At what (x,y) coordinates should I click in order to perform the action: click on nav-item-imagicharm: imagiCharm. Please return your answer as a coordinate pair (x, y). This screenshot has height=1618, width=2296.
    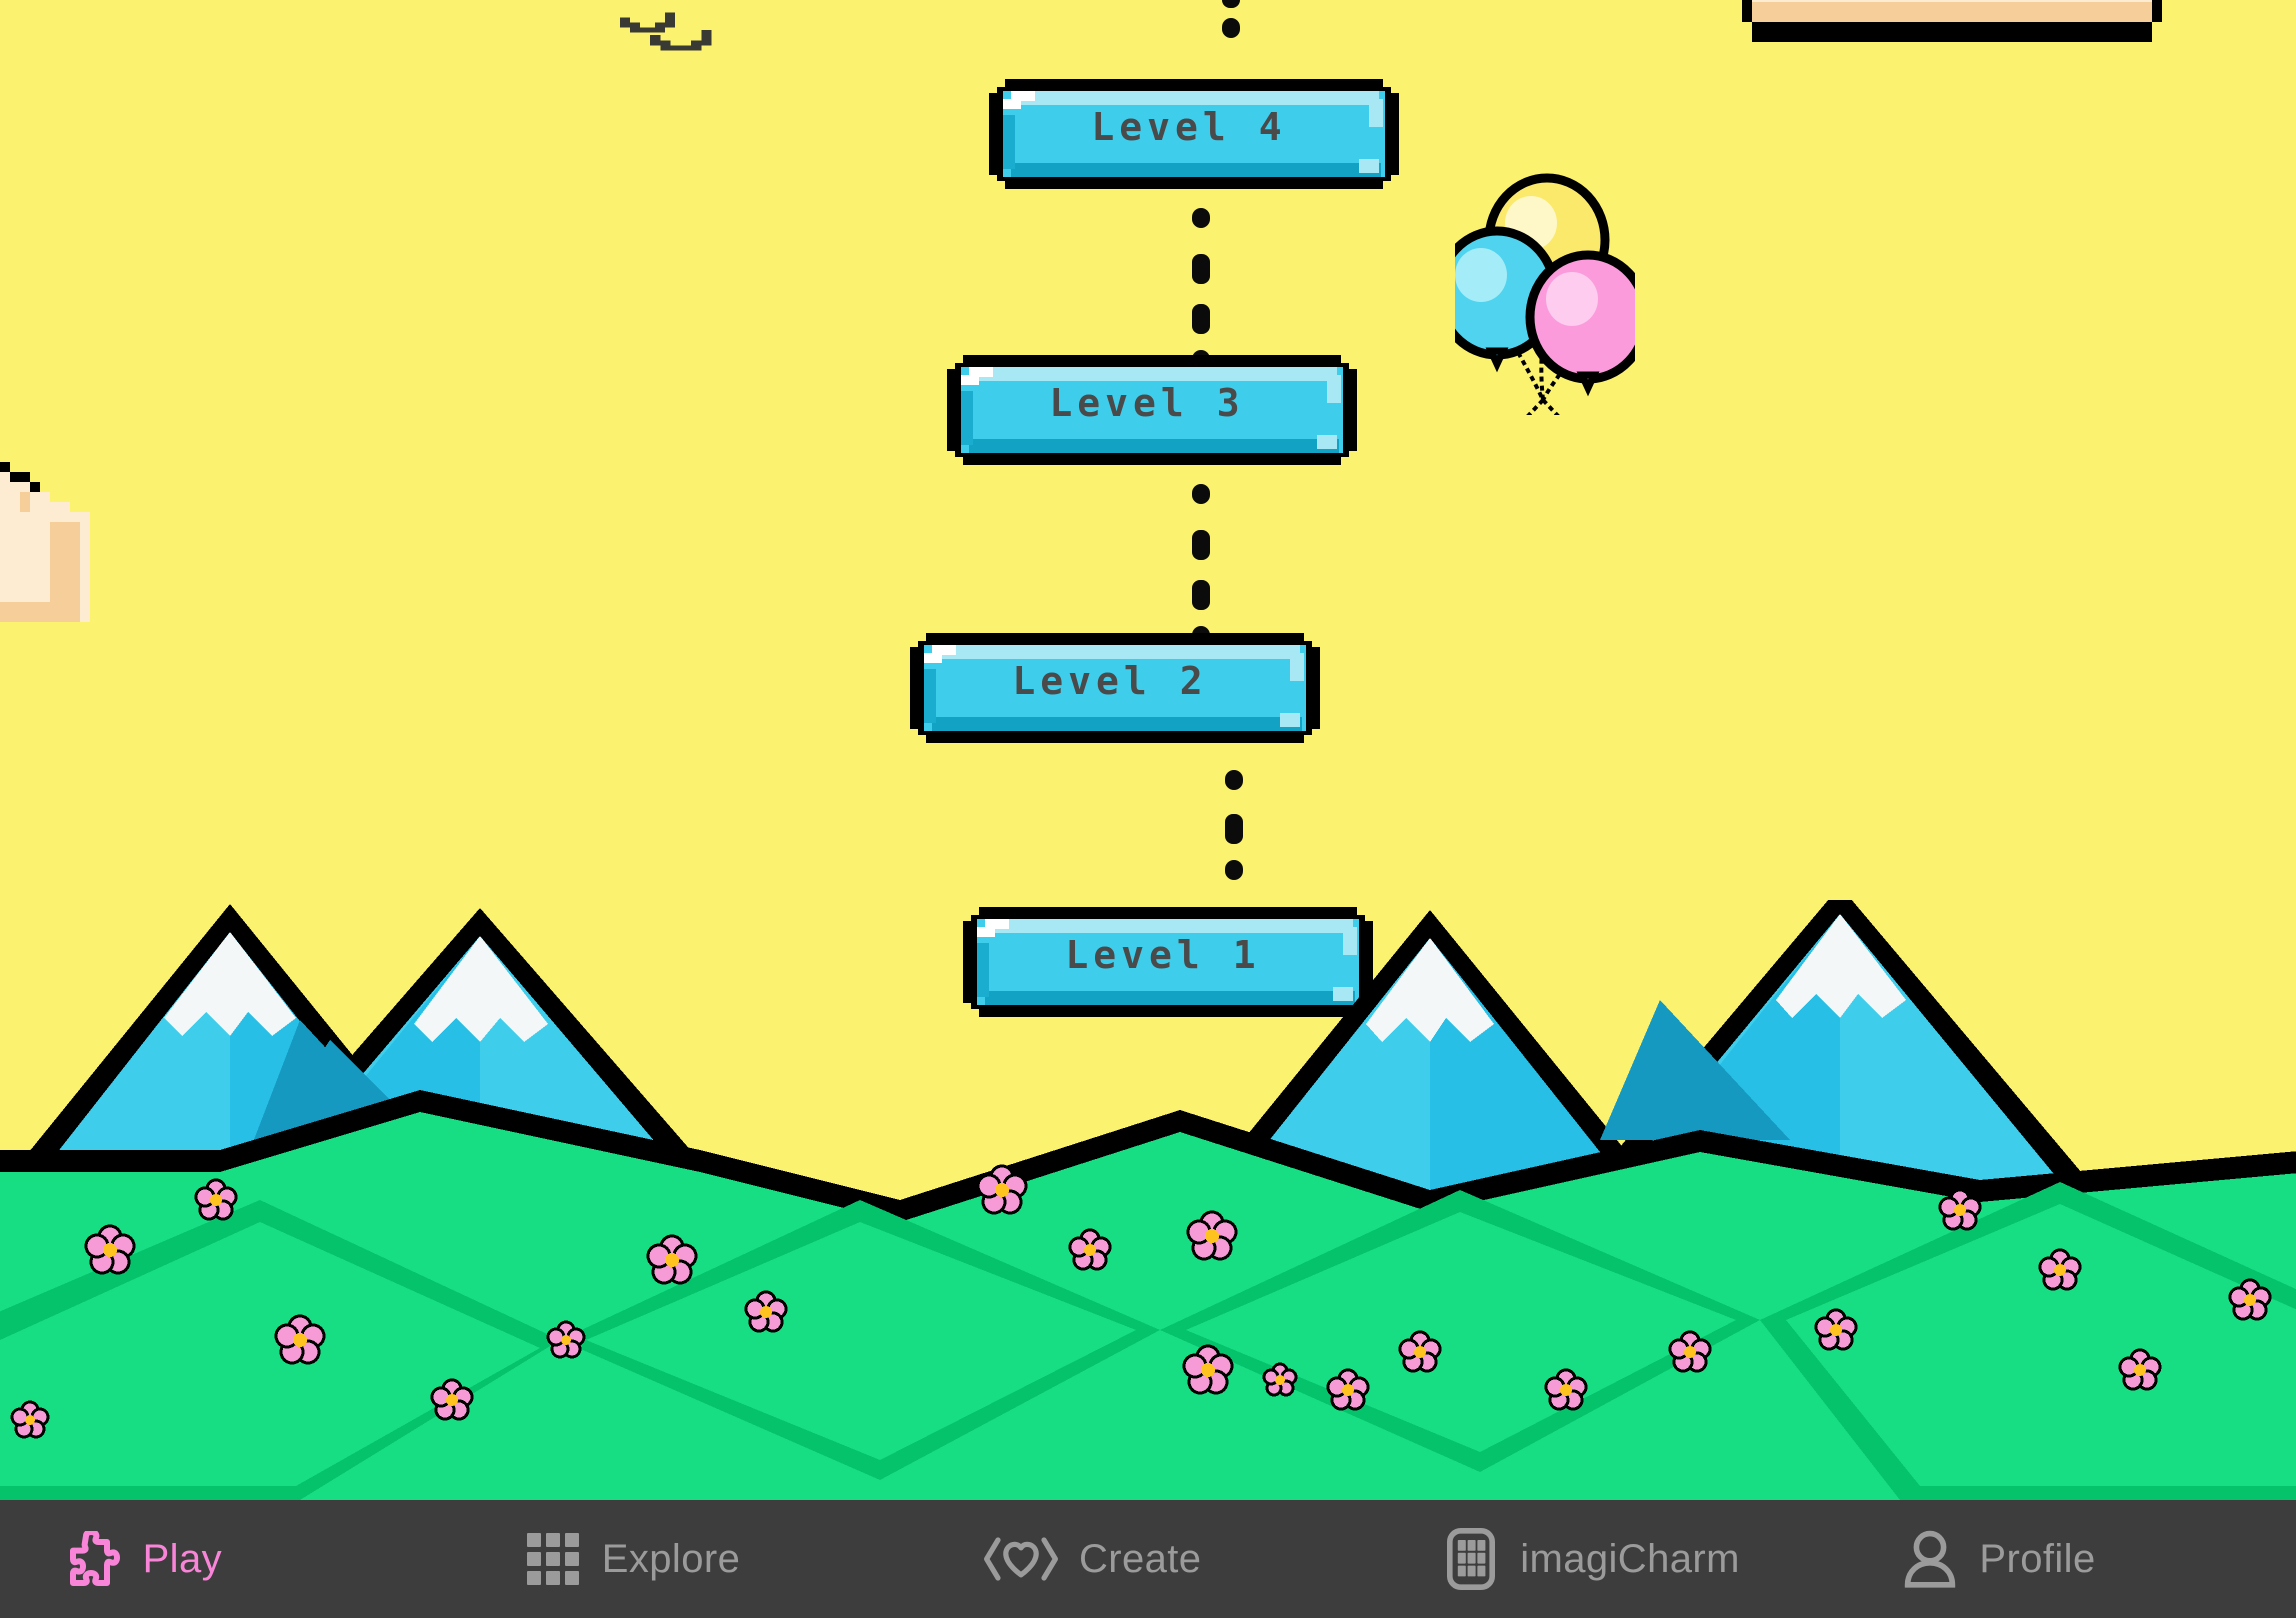
    Looking at the image, I should click on (1607, 1559).